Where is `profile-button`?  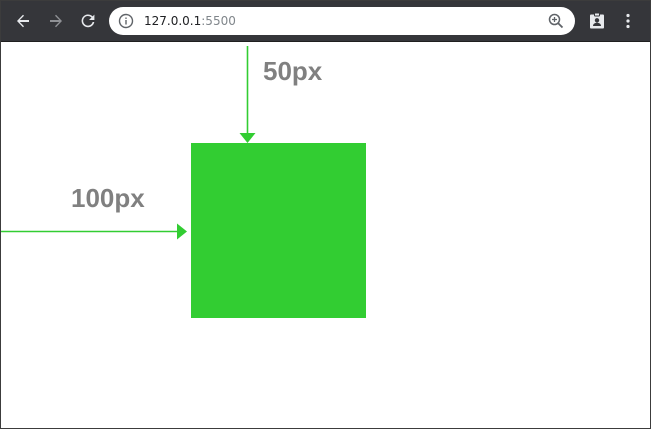 profile-button is located at coordinates (597, 21).